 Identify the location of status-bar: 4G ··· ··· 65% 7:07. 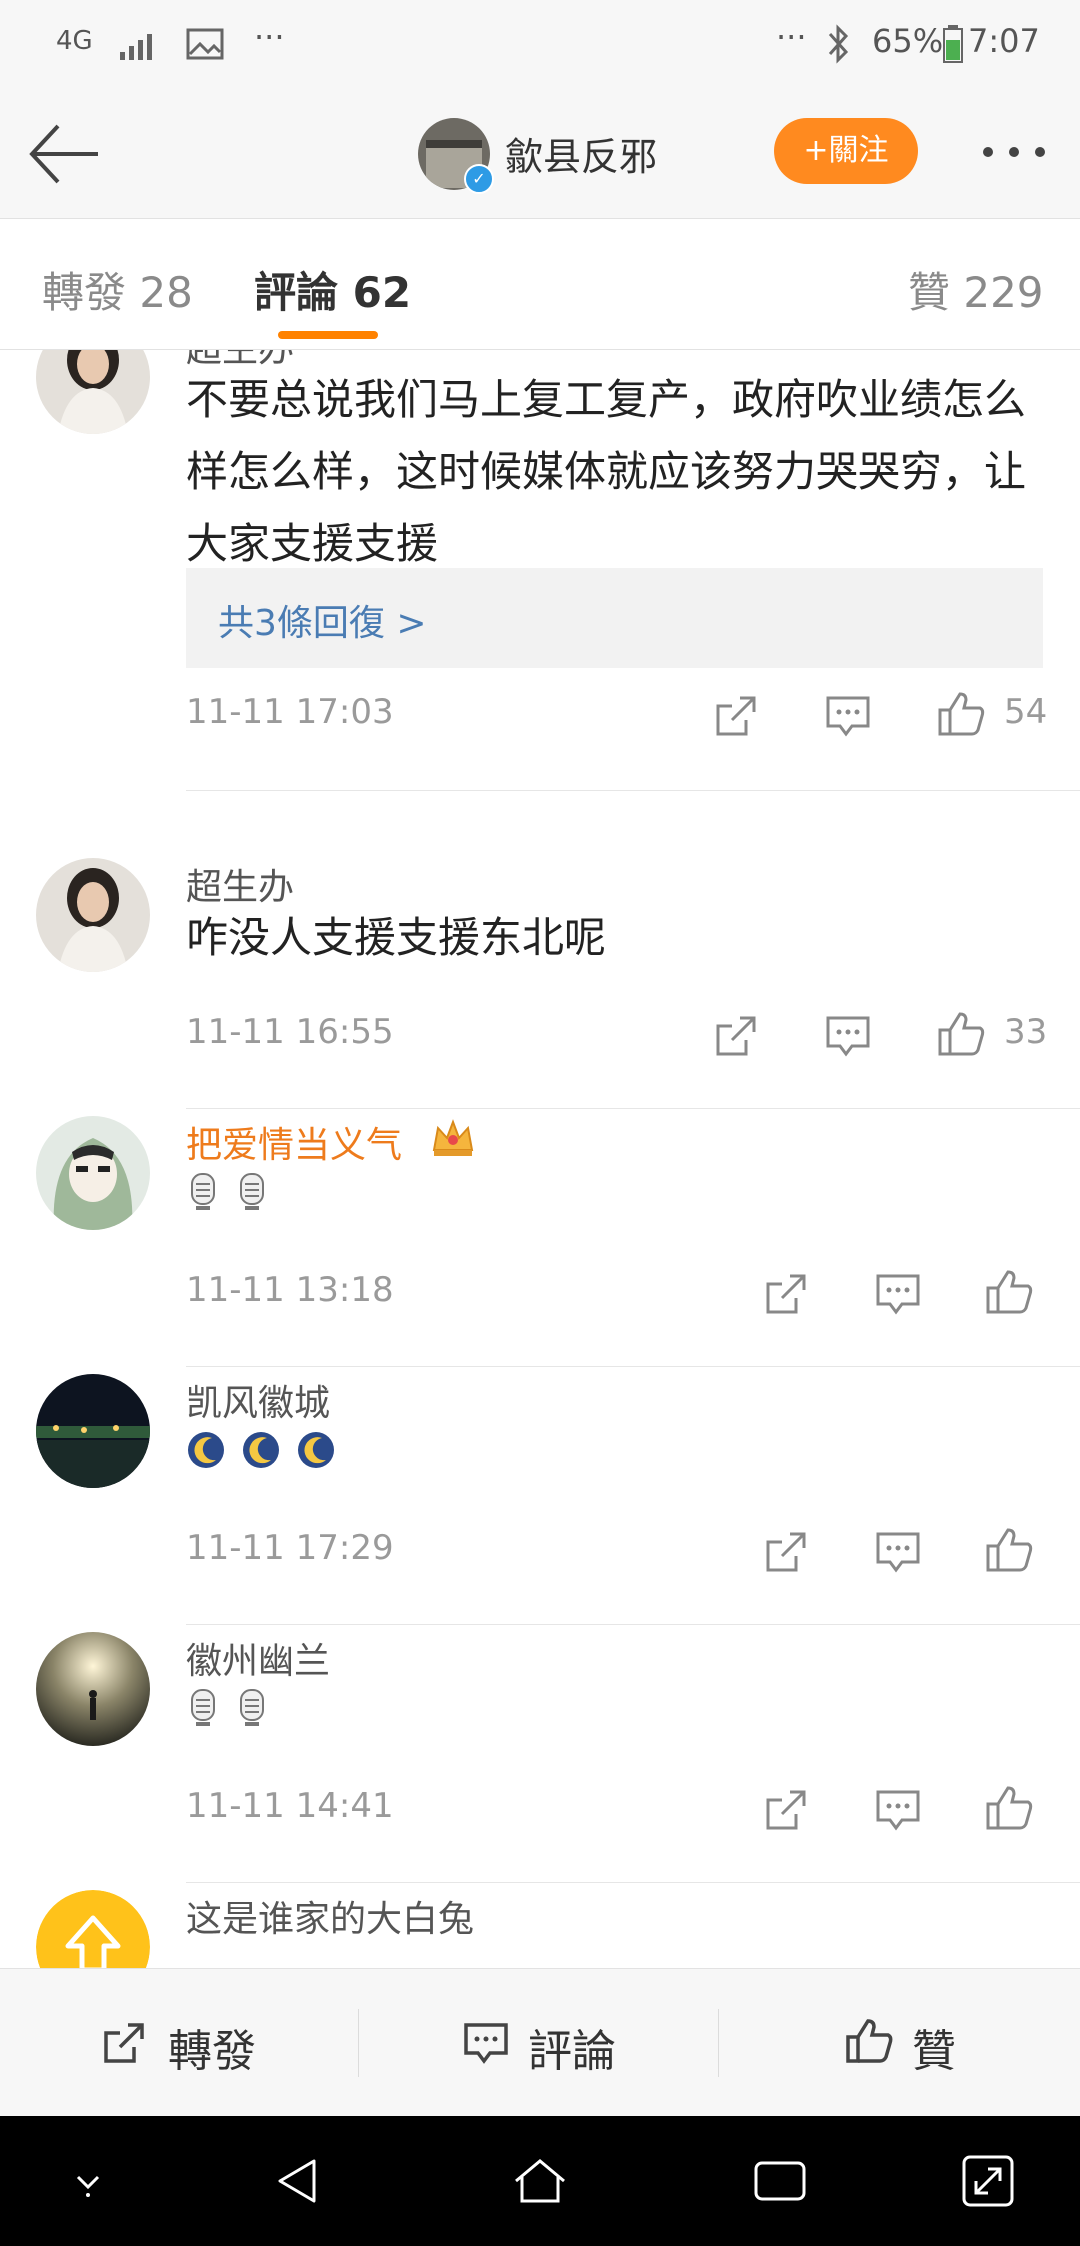
(540, 45).